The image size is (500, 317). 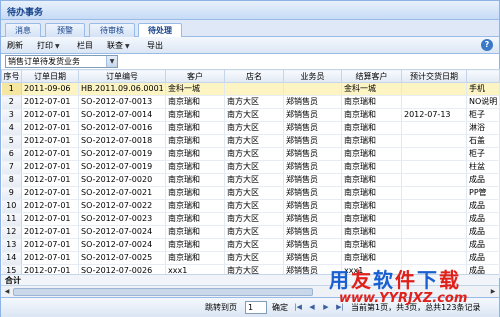 What do you see at coordinates (122, 167) in the screenshot?
I see `table-cell: SO-2012-07-0019` at bounding box center [122, 167].